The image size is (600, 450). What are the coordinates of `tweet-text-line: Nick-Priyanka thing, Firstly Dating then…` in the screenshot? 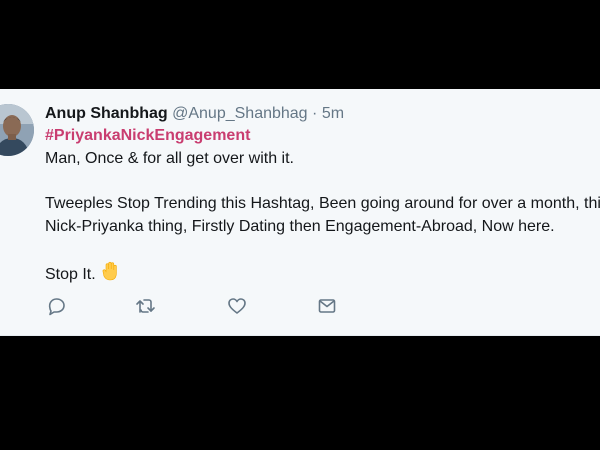 It's located at (300, 226).